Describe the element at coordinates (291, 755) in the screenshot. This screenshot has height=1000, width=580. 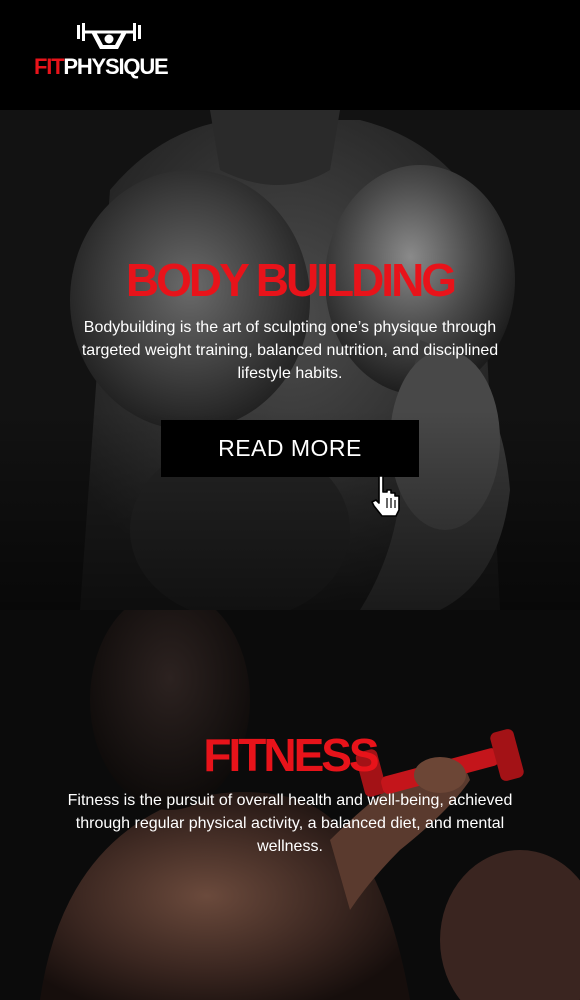
I see `fitness-title: FITNESS` at that location.